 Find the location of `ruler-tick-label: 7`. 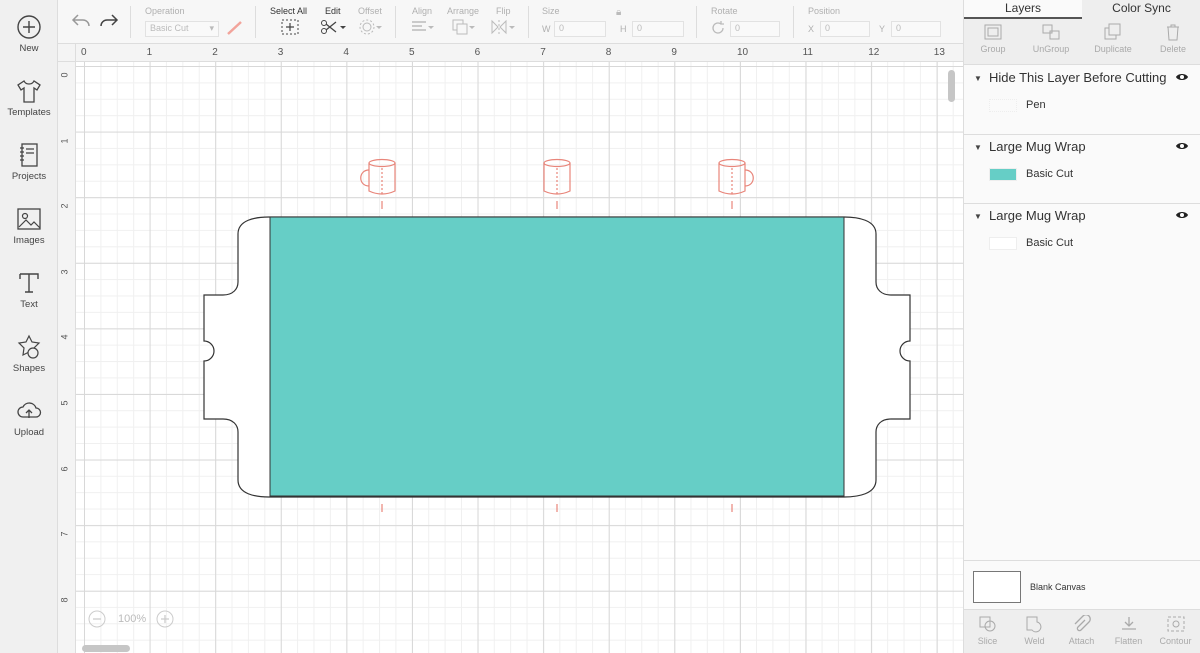

ruler-tick-label: 7 is located at coordinates (64, 534).